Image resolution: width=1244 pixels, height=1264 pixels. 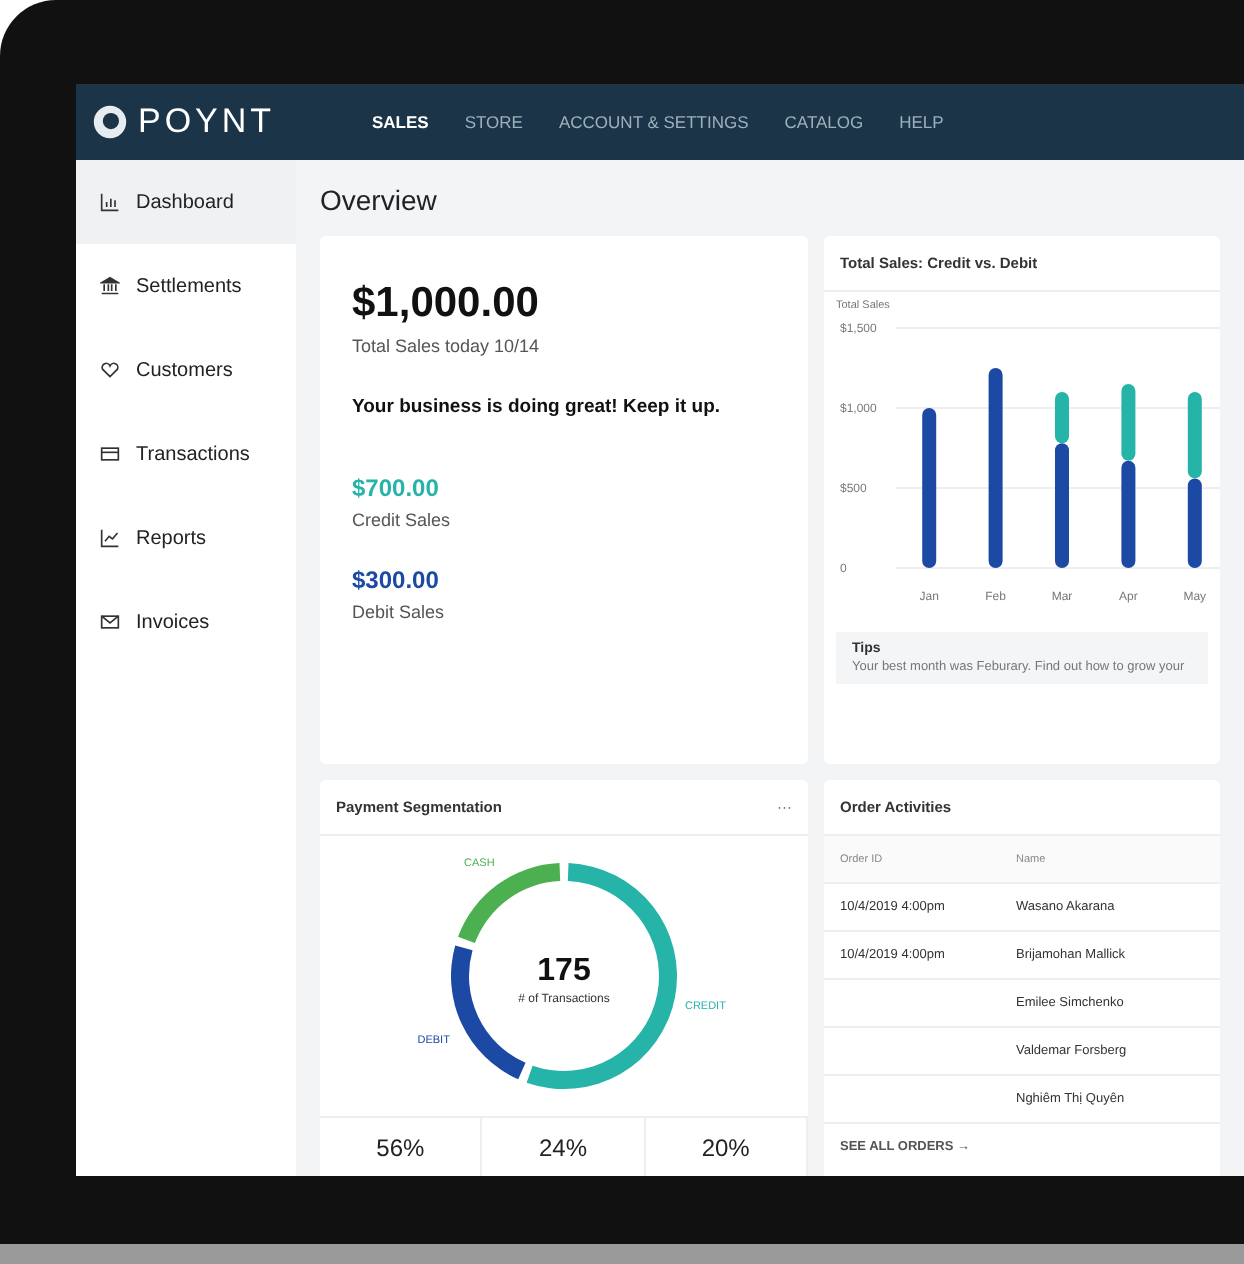 What do you see at coordinates (186, 538) in the screenshot?
I see `sidebar-item: Reports` at bounding box center [186, 538].